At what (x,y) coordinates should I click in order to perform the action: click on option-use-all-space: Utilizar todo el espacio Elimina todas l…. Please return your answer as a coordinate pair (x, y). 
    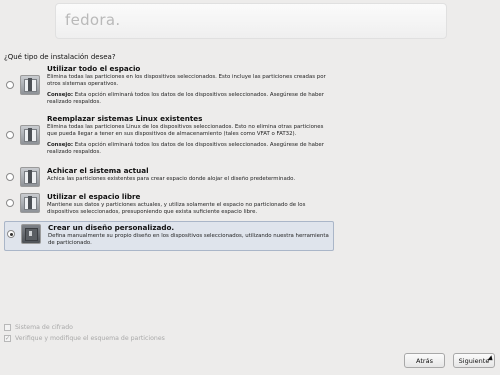
    Looking at the image, I should click on (169, 85).